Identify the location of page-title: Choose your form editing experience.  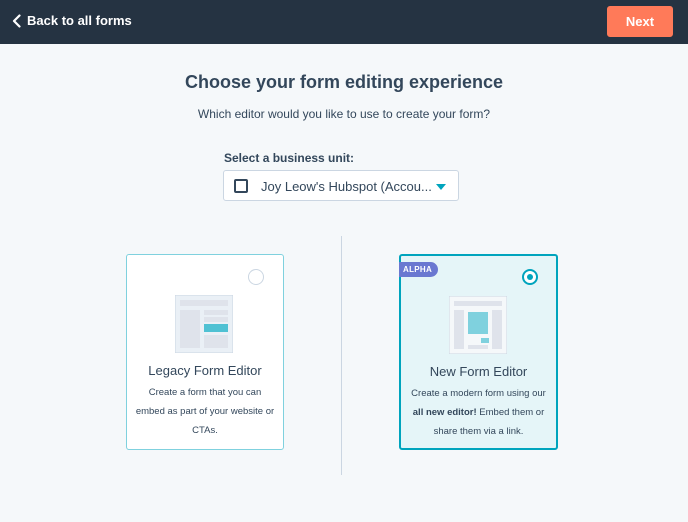
(344, 82).